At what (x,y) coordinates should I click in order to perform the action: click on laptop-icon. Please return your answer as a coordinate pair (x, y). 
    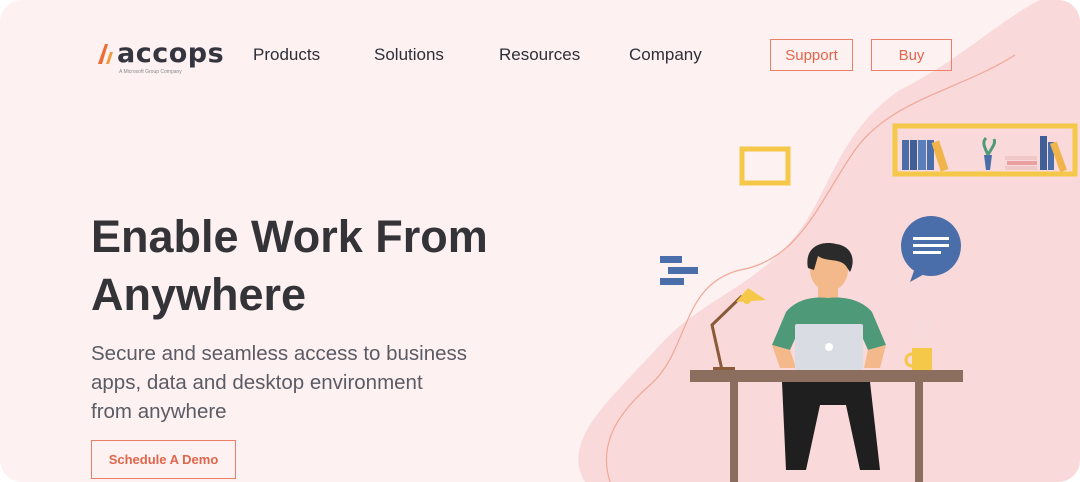
    Looking at the image, I should click on (829, 347).